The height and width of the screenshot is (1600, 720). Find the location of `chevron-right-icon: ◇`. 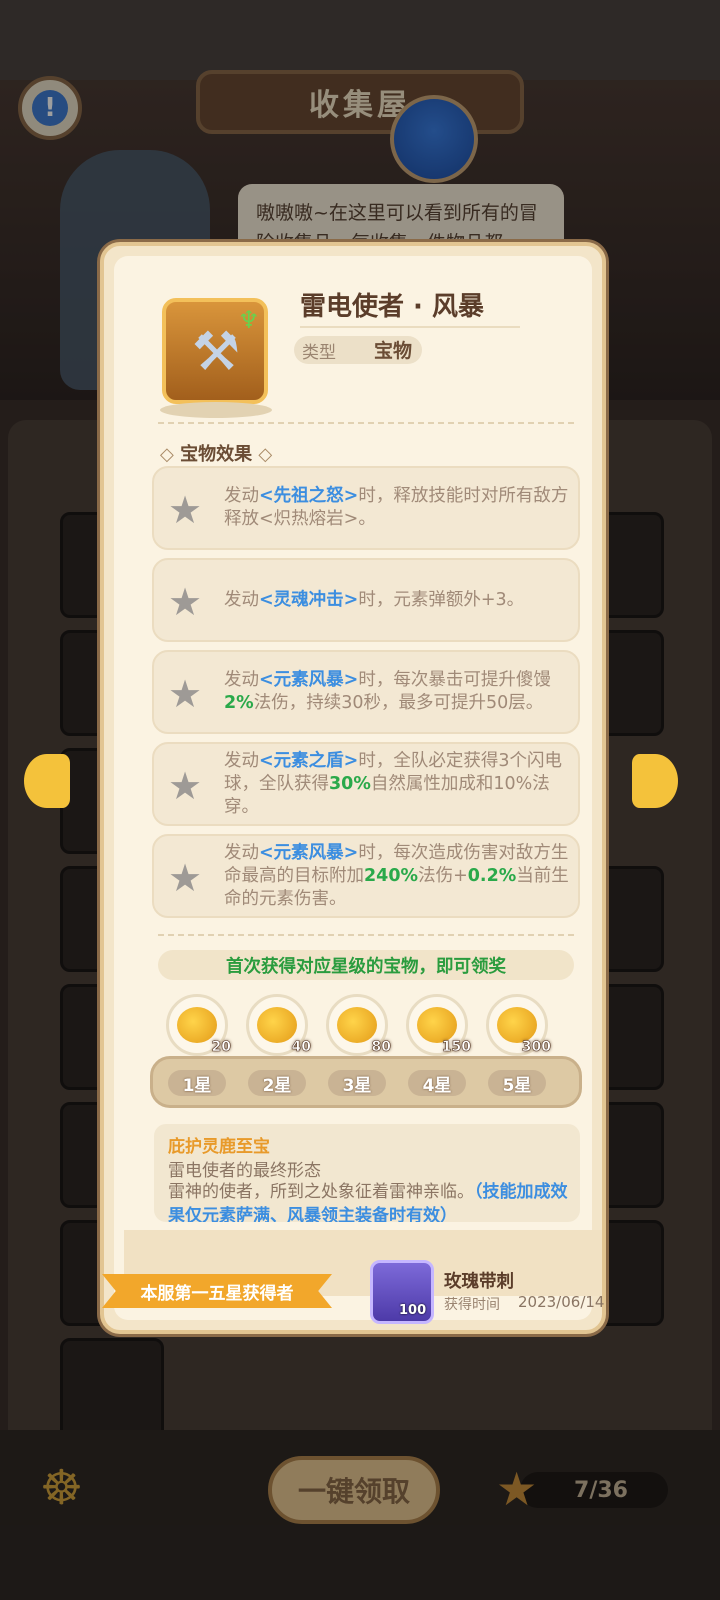

chevron-right-icon: ◇ is located at coordinates (262, 454).